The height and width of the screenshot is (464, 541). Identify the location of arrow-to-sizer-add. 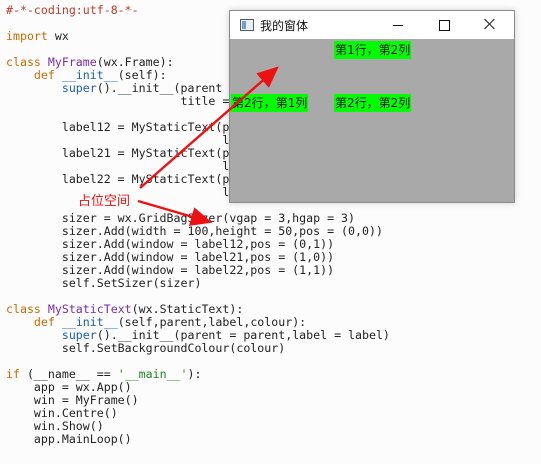
(175, 212).